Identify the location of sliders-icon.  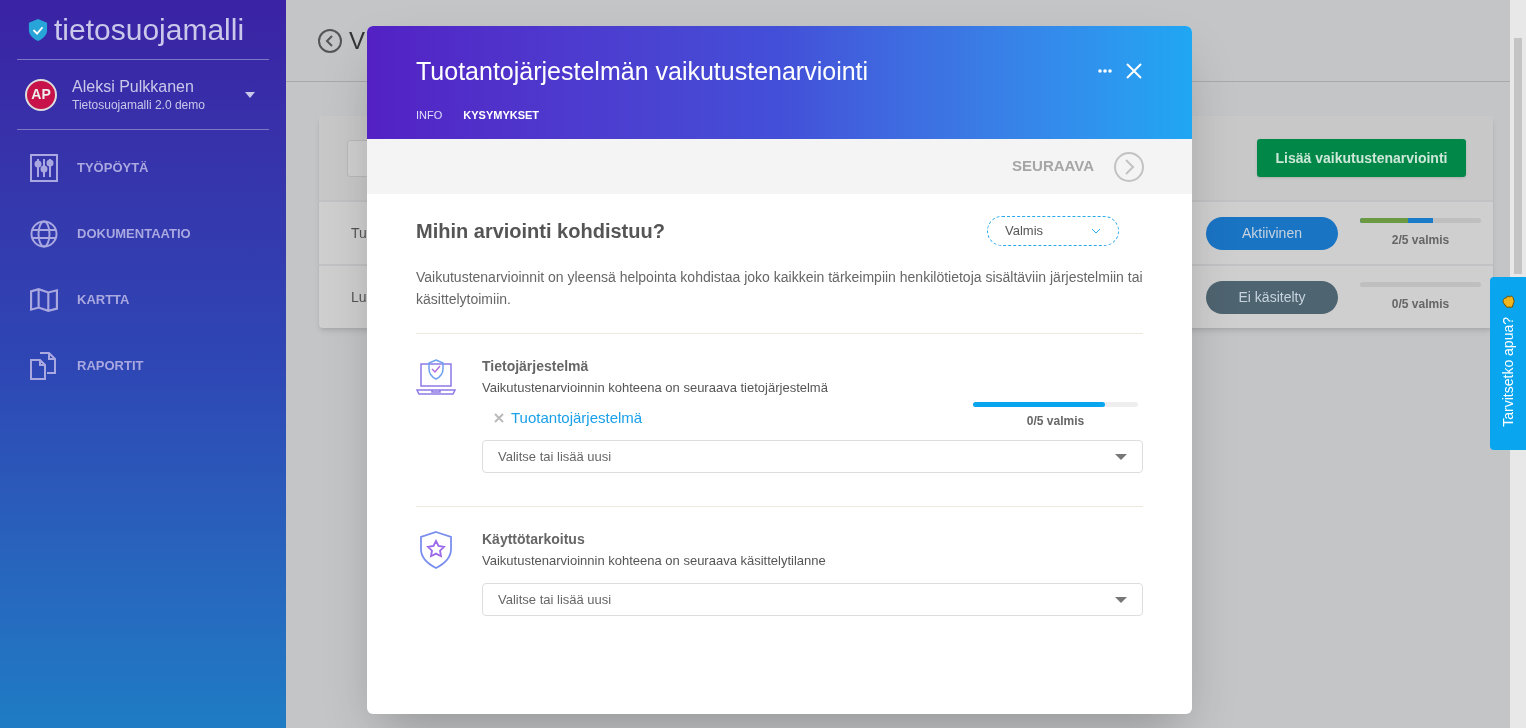
(44, 168).